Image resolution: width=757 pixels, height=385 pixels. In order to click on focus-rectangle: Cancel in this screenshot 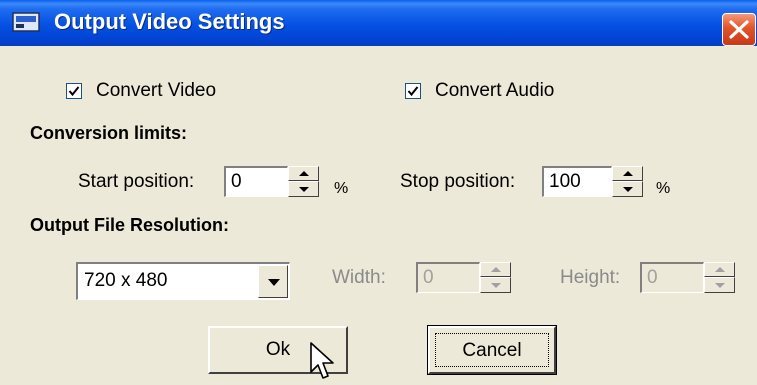, I will do `click(492, 350)`.